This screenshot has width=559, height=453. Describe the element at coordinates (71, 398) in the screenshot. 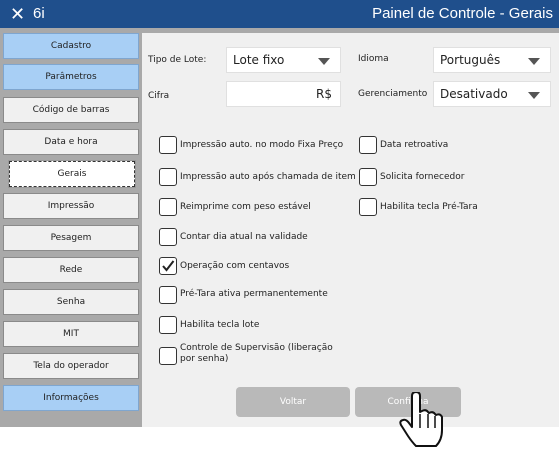

I see `sidebar-item-informacoes: Informações` at that location.